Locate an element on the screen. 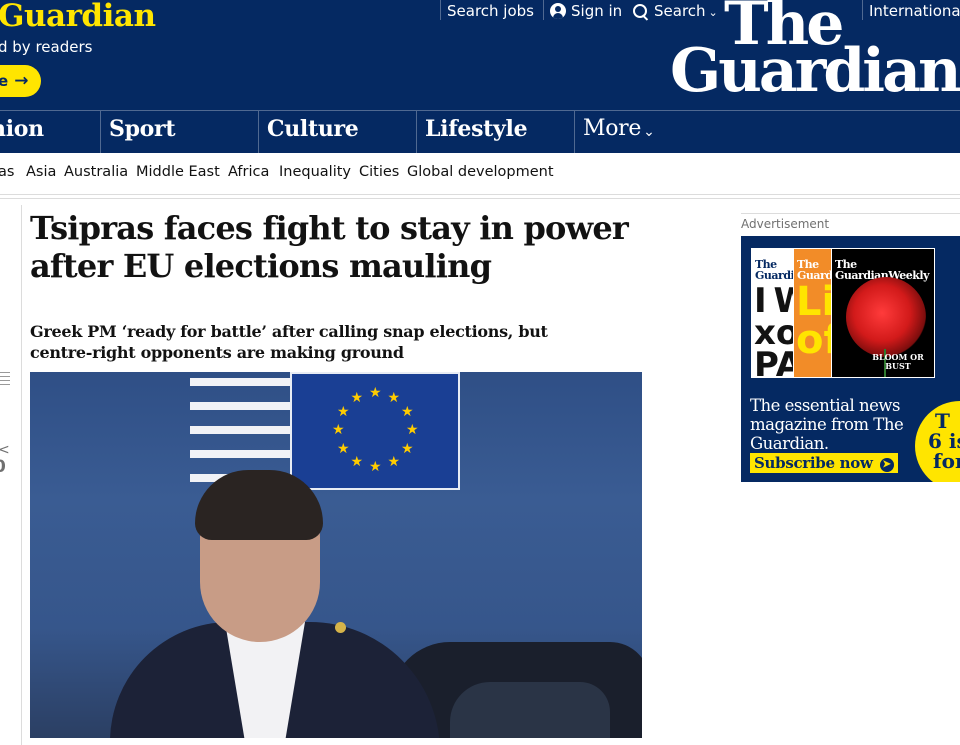 This screenshot has height=745, width=960. magazine-cover-weekly: The GuardianWeekly BLOOM OR BUST is located at coordinates (883, 313).